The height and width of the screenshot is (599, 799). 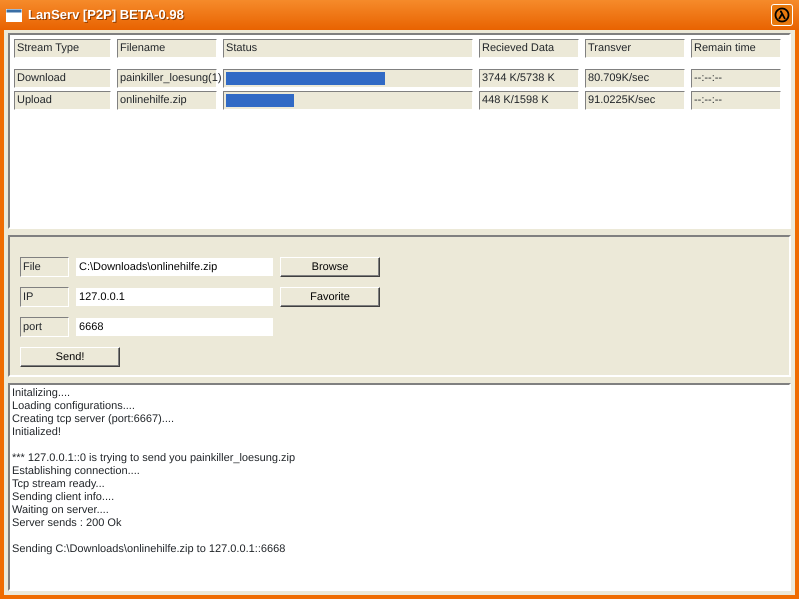 What do you see at coordinates (635, 48) in the screenshot?
I see `column-header: Transver` at bounding box center [635, 48].